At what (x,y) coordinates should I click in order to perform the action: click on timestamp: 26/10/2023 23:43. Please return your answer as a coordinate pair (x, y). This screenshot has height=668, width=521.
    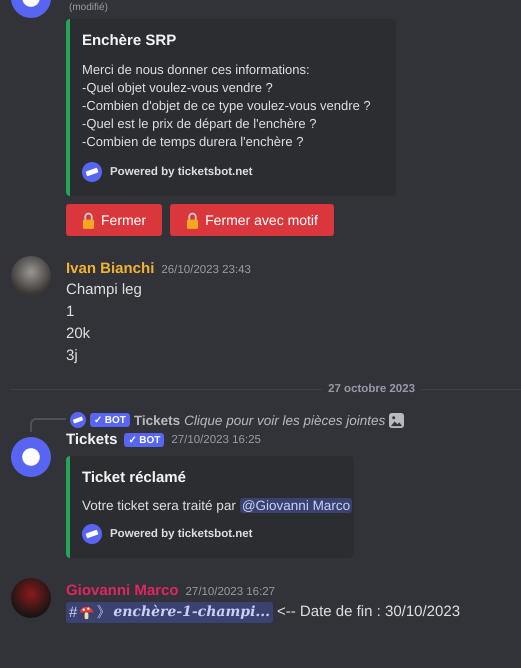
    Looking at the image, I should click on (206, 270).